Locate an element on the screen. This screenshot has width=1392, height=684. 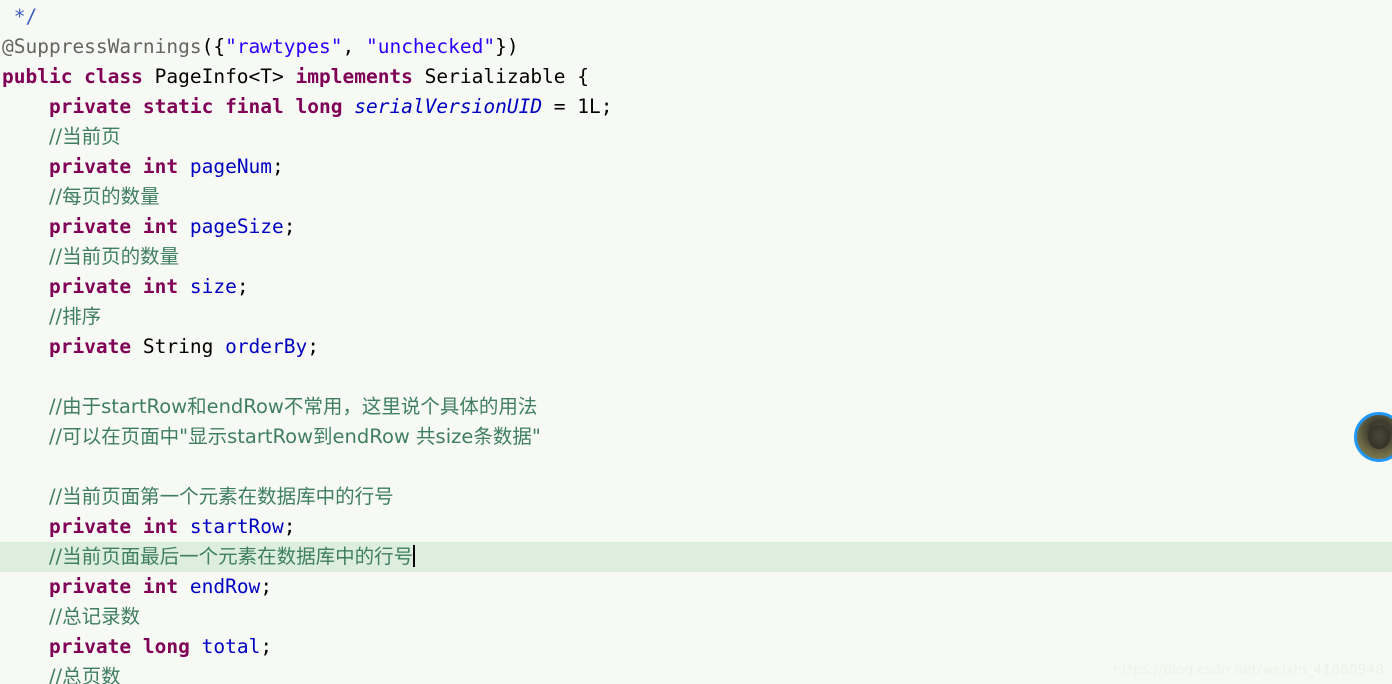
code-token: private is located at coordinates (90, 346).